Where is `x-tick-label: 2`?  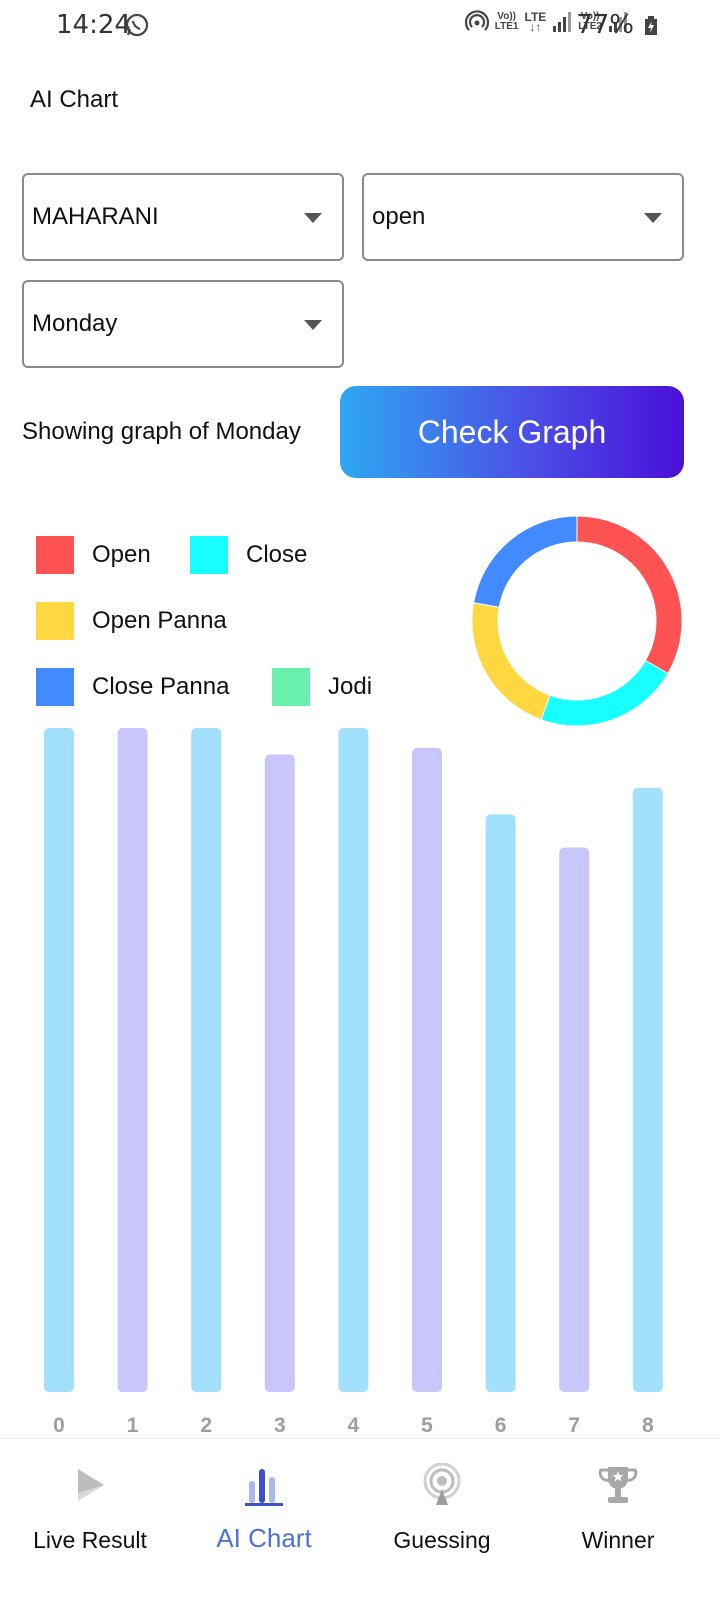 x-tick-label: 2 is located at coordinates (206, 1425).